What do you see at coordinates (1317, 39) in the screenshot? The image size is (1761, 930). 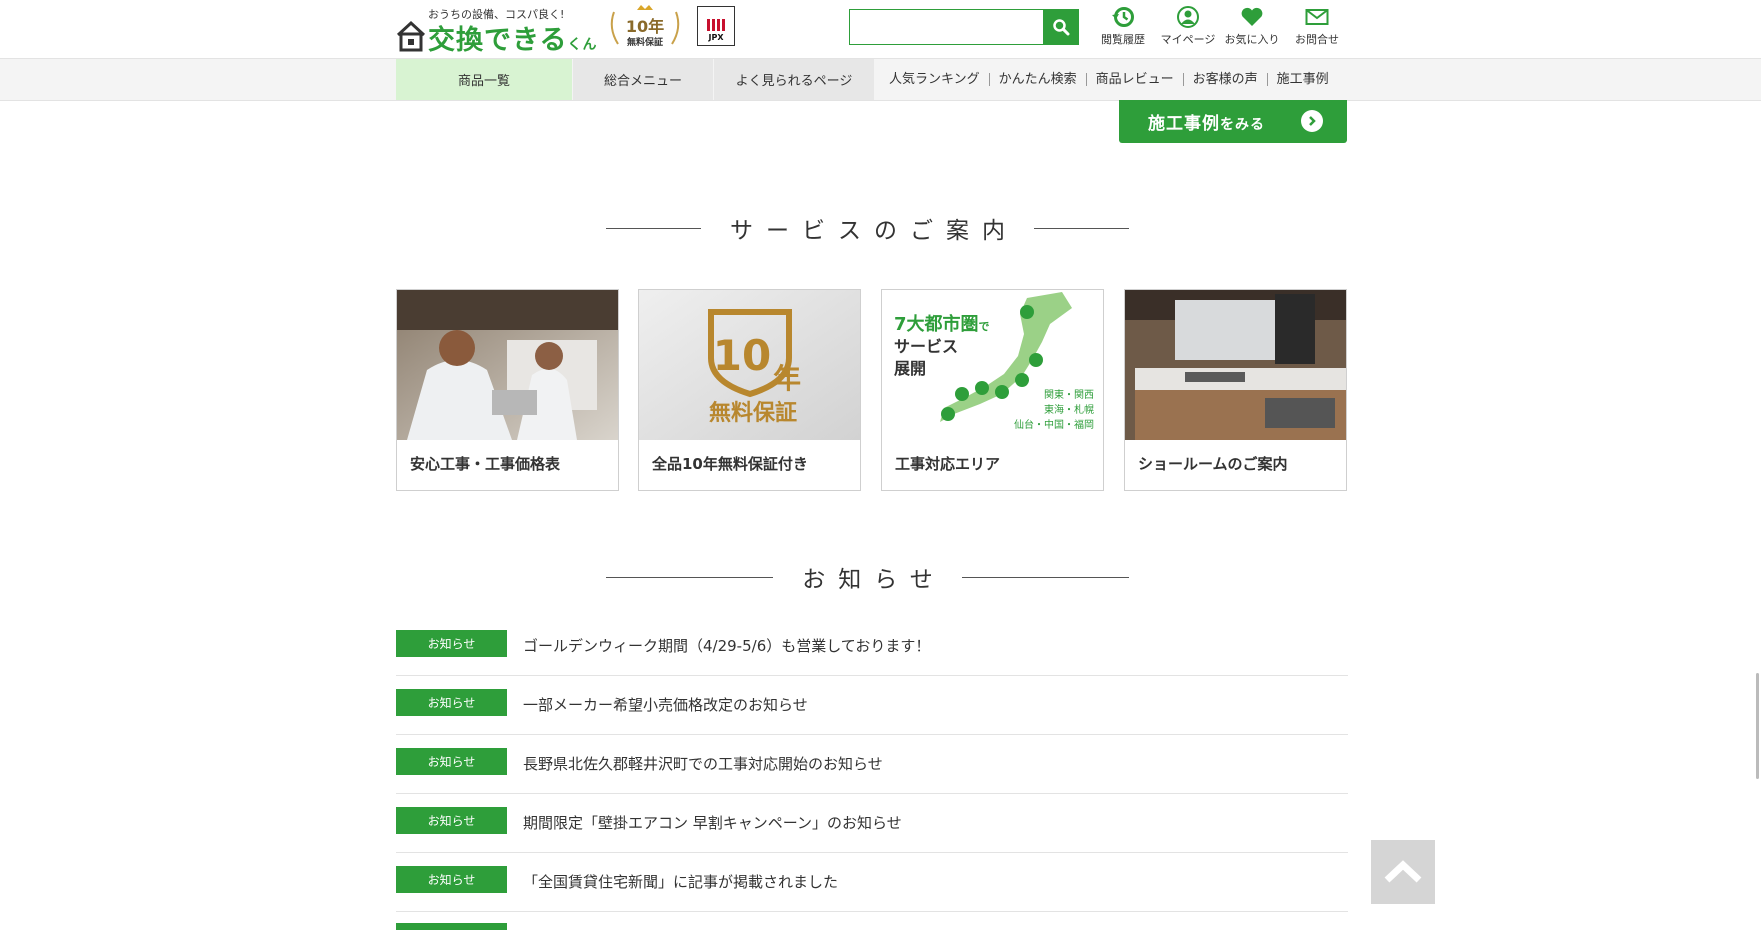 I see `contact-label: お問合せ` at bounding box center [1317, 39].